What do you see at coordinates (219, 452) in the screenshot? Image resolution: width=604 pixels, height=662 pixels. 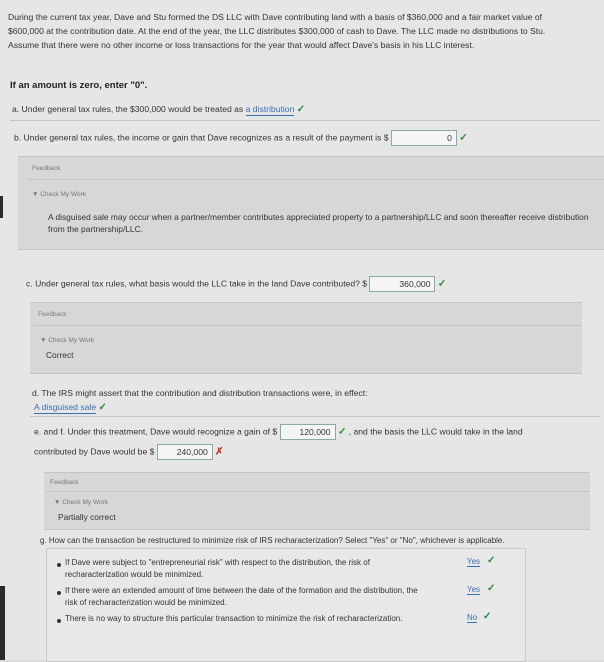 I see `cross-icon: ✗` at bounding box center [219, 452].